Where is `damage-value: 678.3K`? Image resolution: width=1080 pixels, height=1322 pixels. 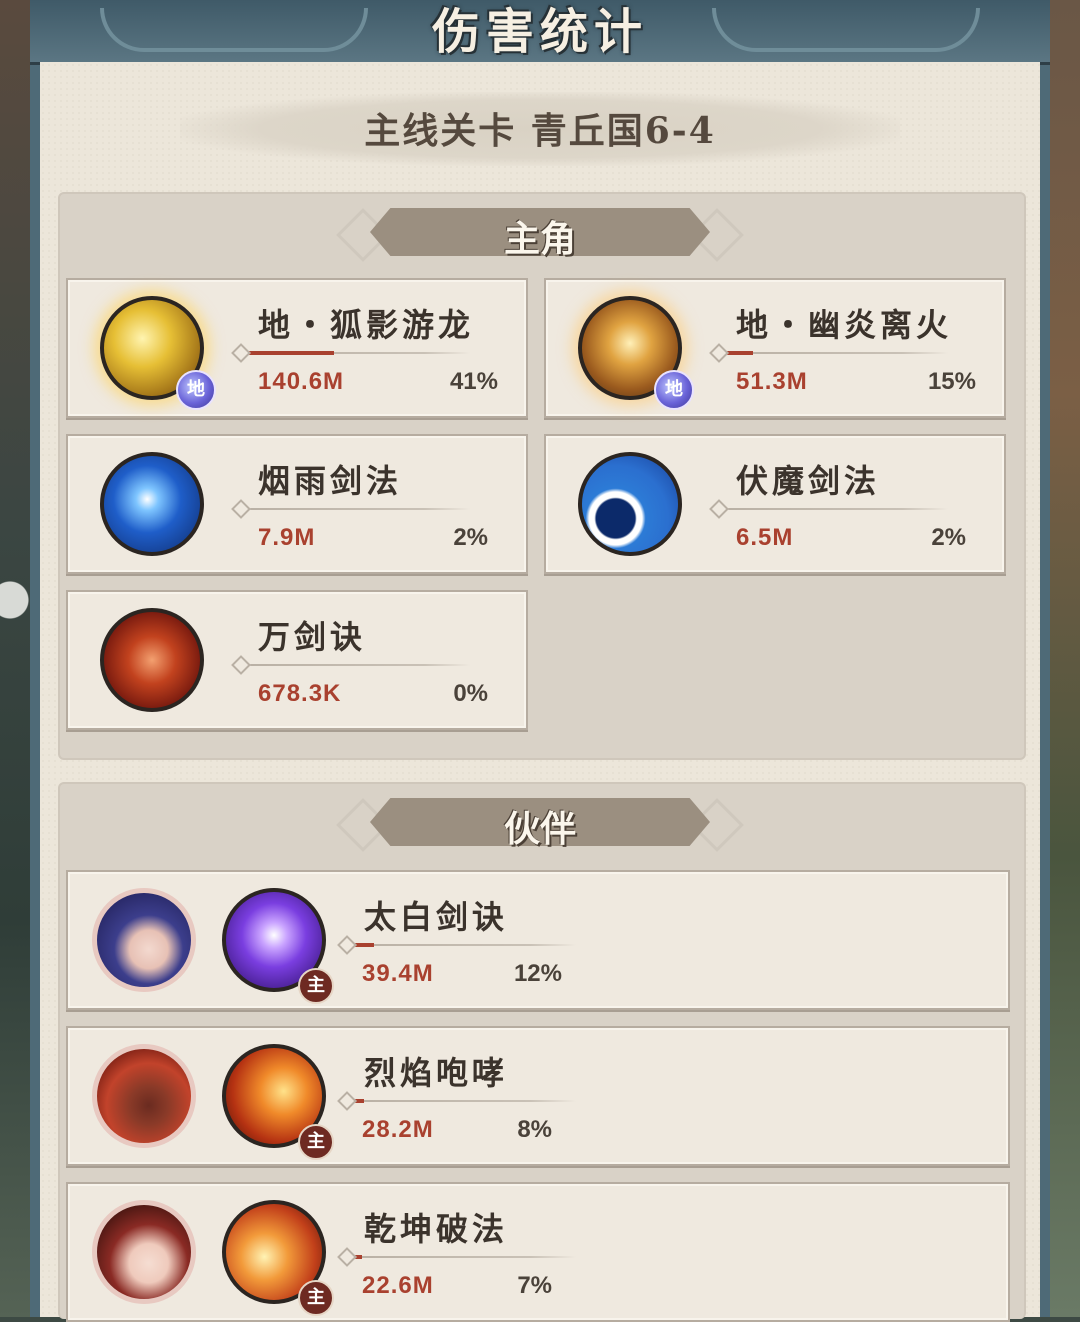 damage-value: 678.3K is located at coordinates (300, 693).